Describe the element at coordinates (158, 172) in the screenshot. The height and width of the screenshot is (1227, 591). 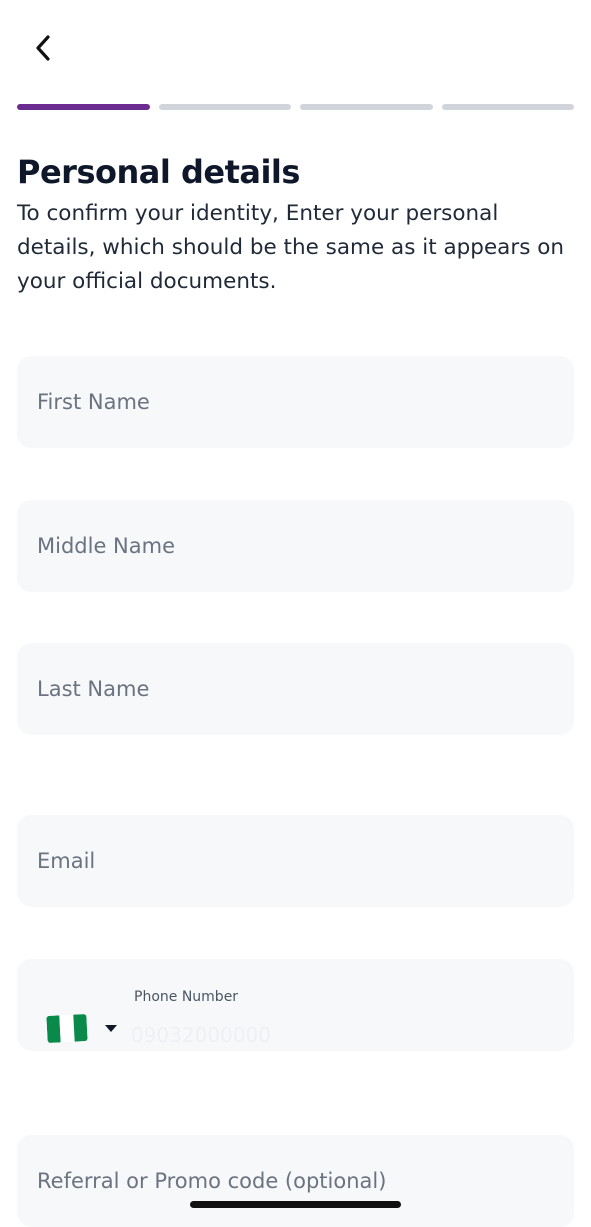
I see `page-title: Personal details` at that location.